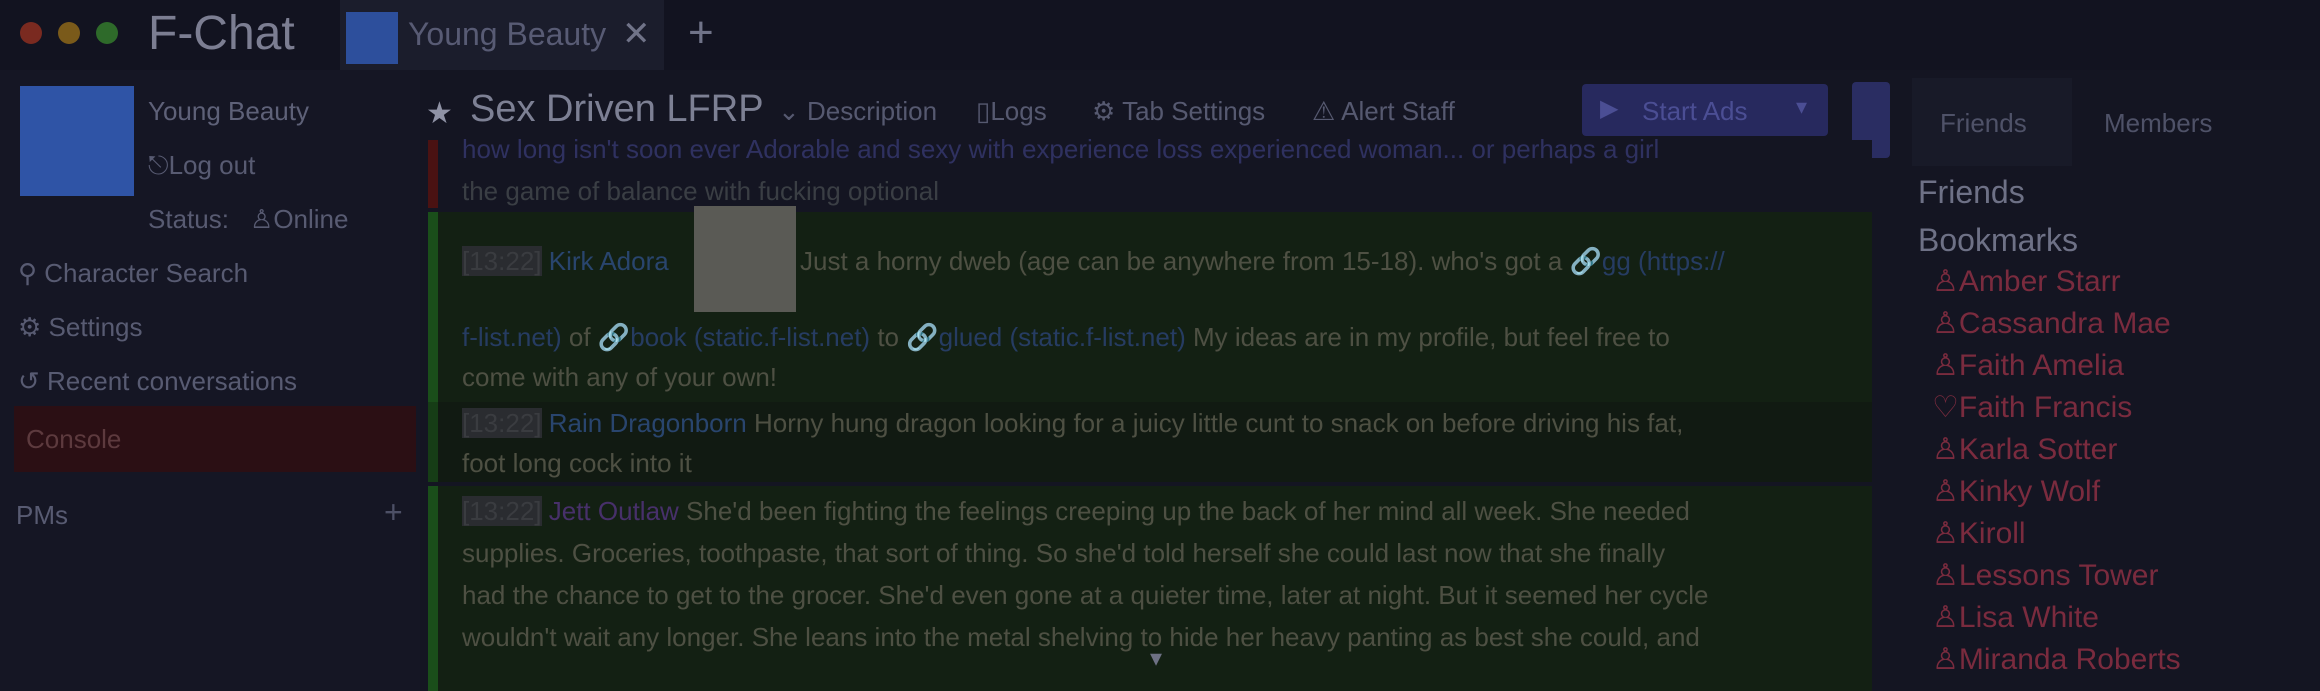 This screenshot has width=2320, height=691. I want to click on bookmark-item: ♙Kiroll, so click(1979, 533).